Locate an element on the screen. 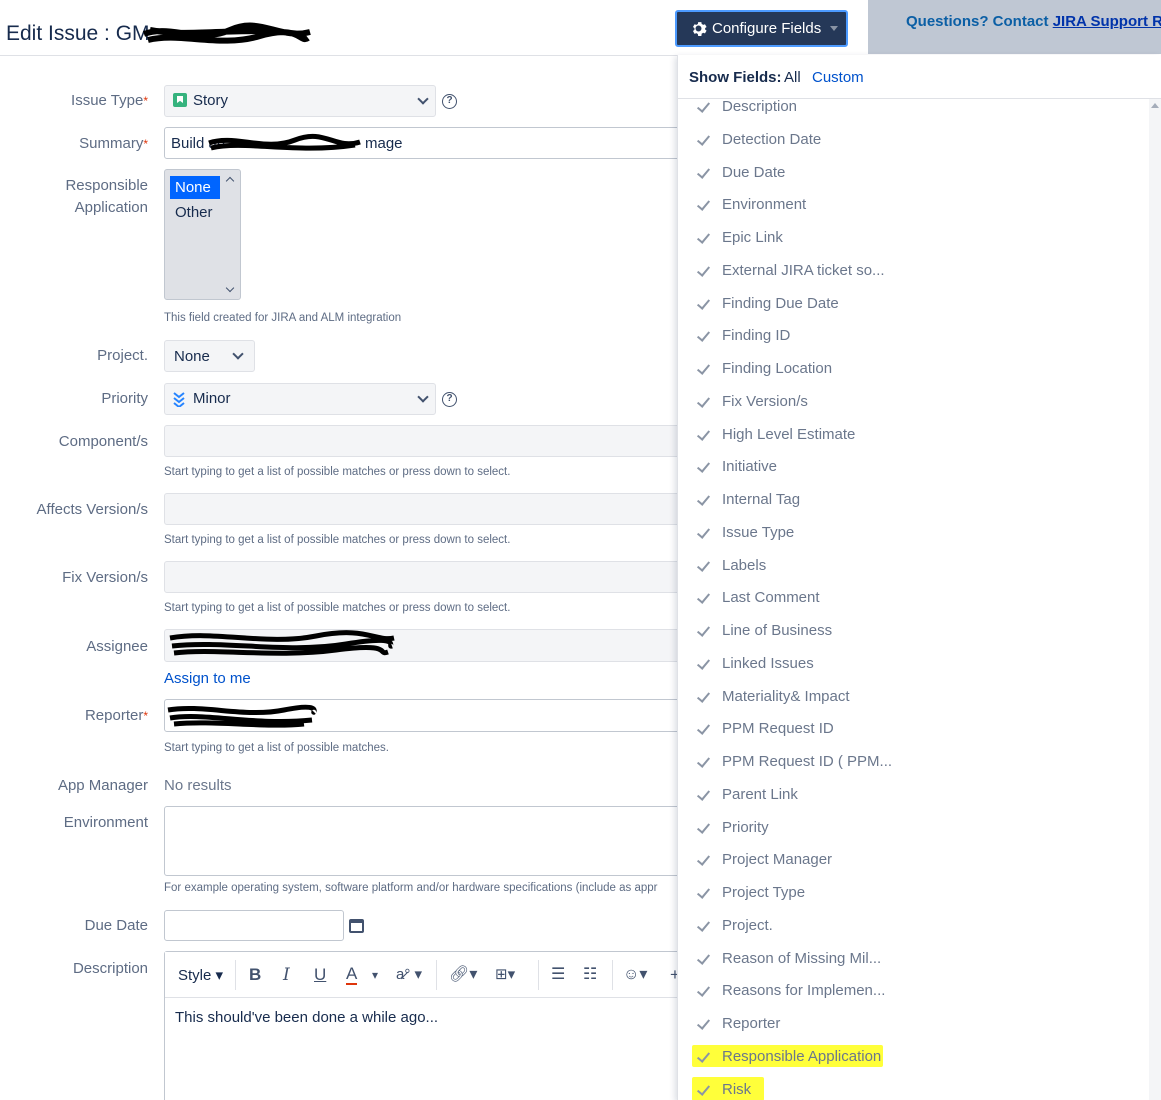 The height and width of the screenshot is (1100, 1161). field-option-label: PPM Request ID is located at coordinates (778, 729).